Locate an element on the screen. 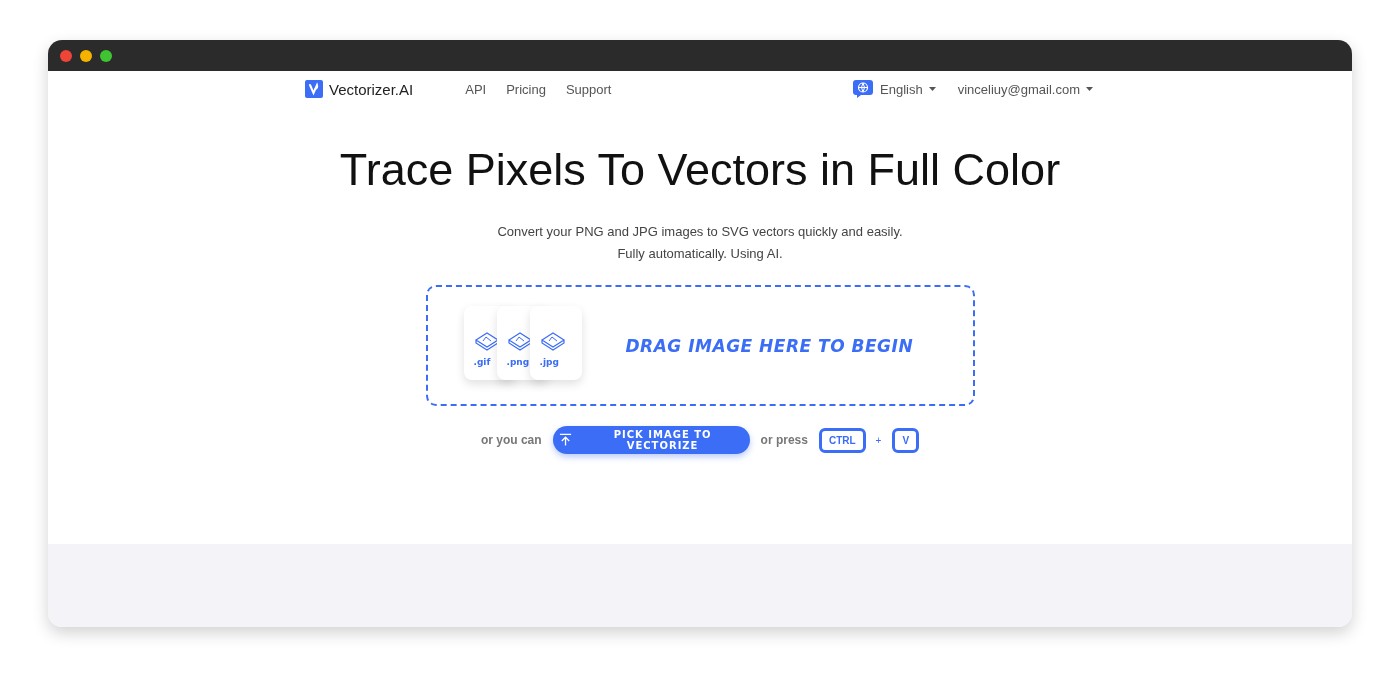  close-window-icon is located at coordinates (66, 55).